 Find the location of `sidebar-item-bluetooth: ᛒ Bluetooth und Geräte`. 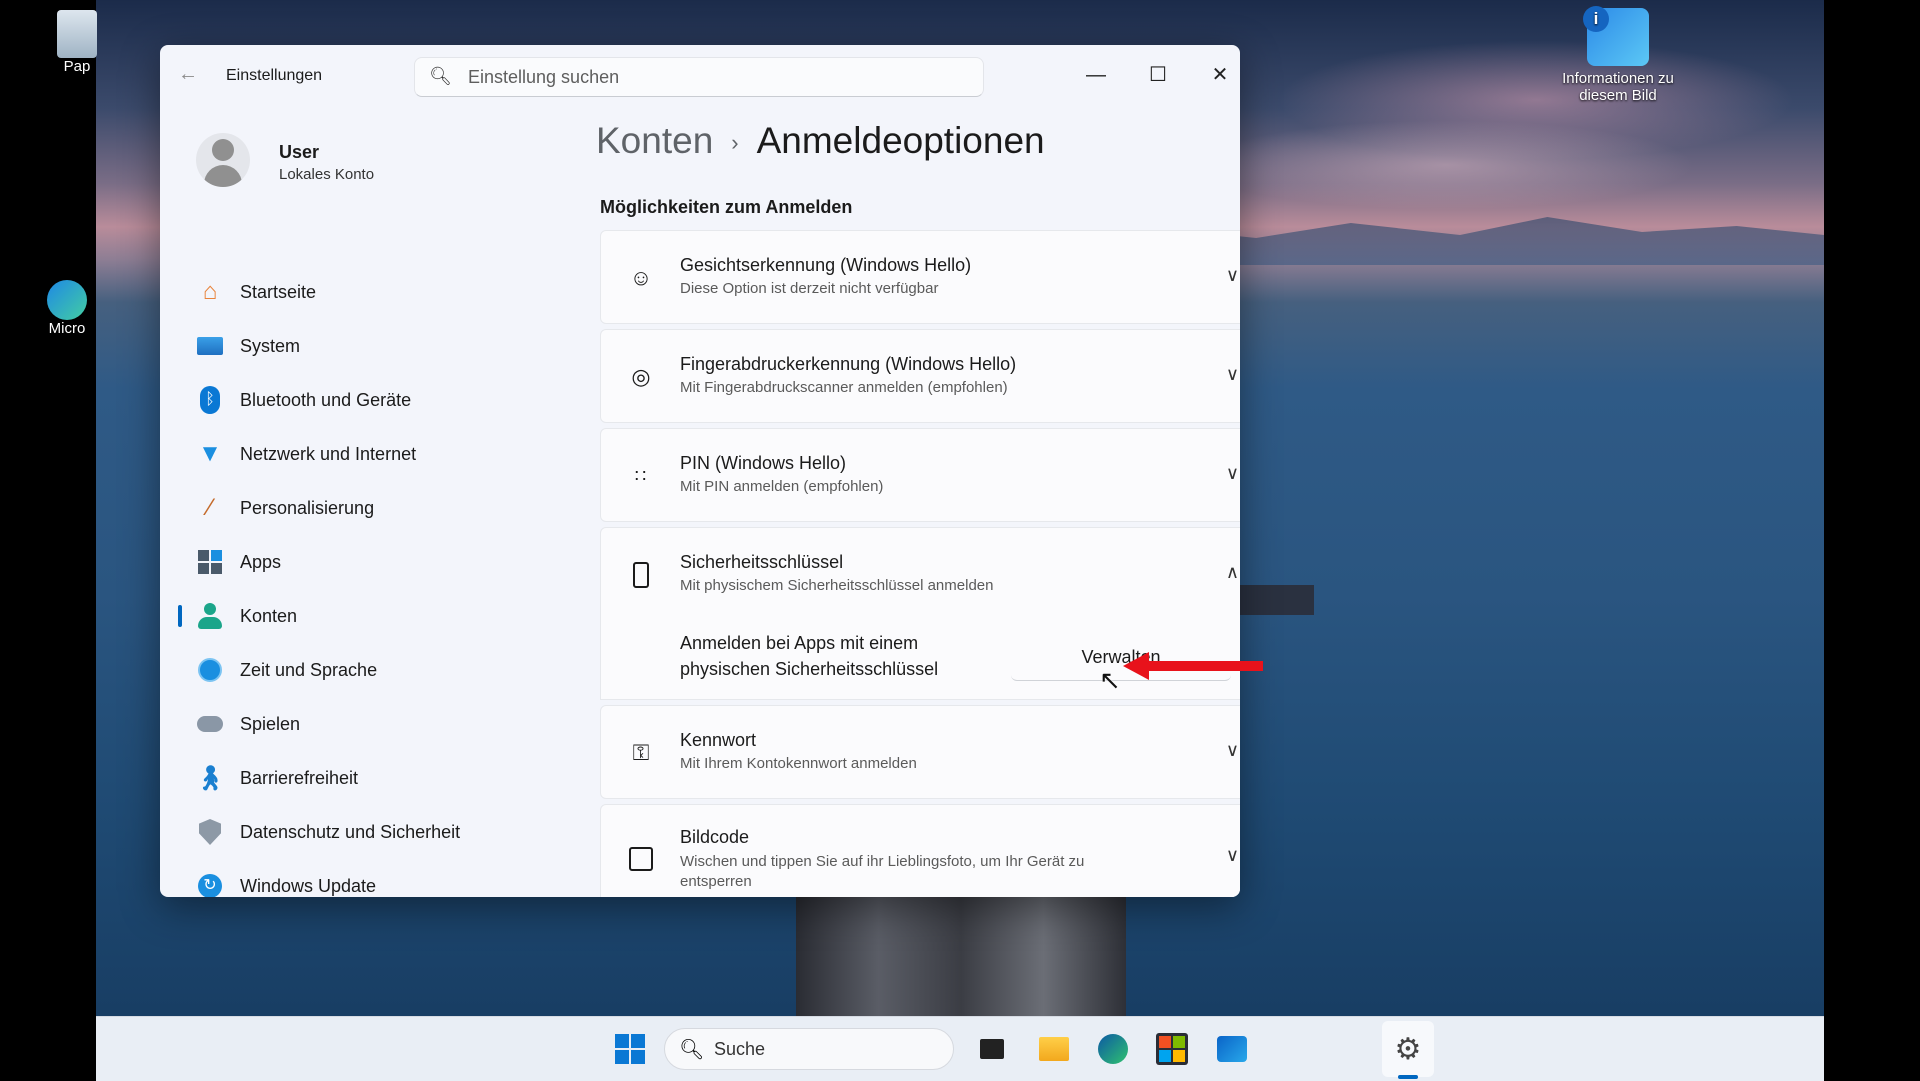

sidebar-item-bluetooth: ᛒ Bluetooth und Geräte is located at coordinates (376, 400).